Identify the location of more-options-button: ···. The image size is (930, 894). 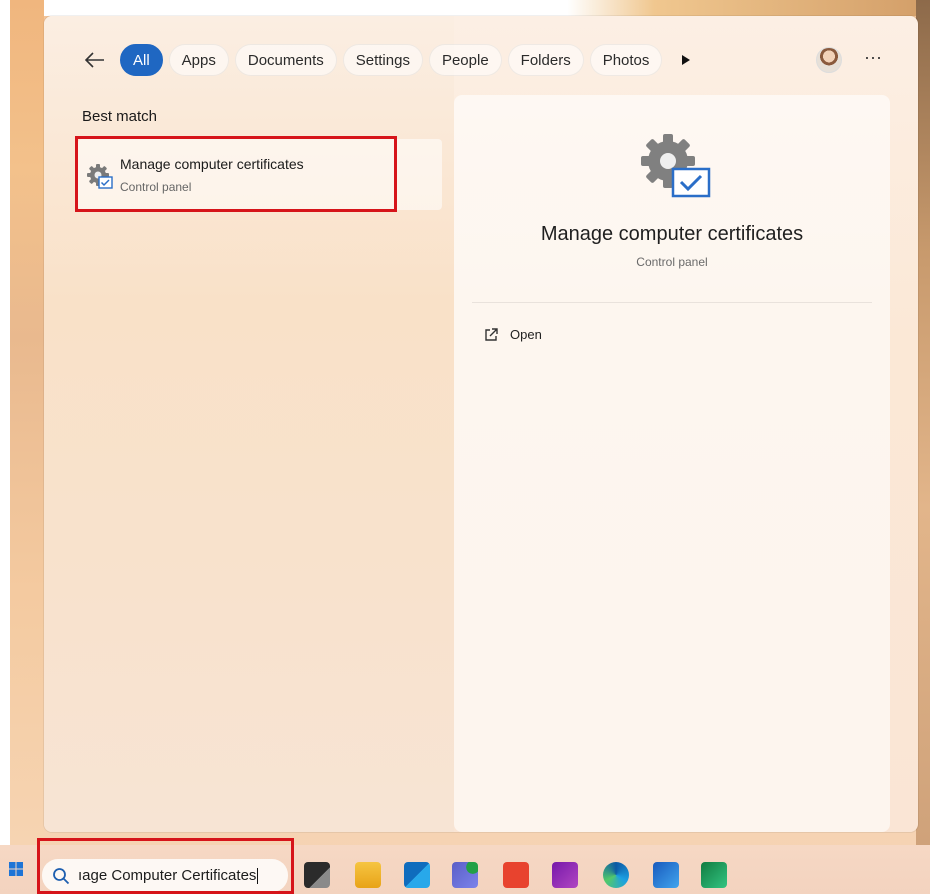
(873, 59).